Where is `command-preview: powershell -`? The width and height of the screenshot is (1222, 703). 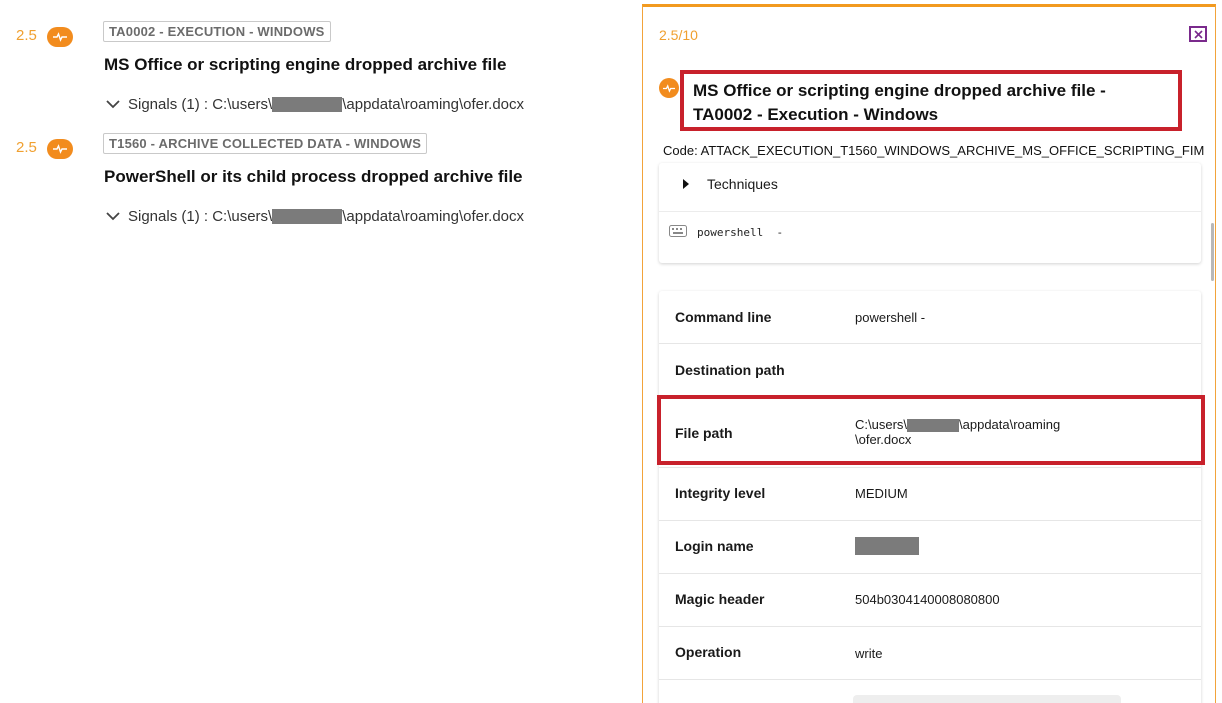 command-preview: powershell - is located at coordinates (726, 232).